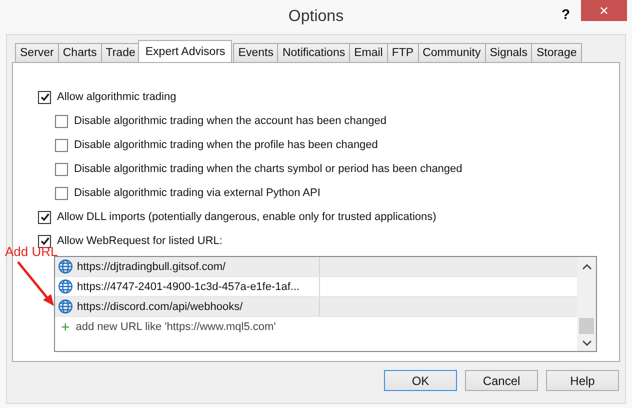 Image resolution: width=632 pixels, height=408 pixels. Describe the element at coordinates (80, 52) in the screenshot. I see `tab: Charts` at that location.